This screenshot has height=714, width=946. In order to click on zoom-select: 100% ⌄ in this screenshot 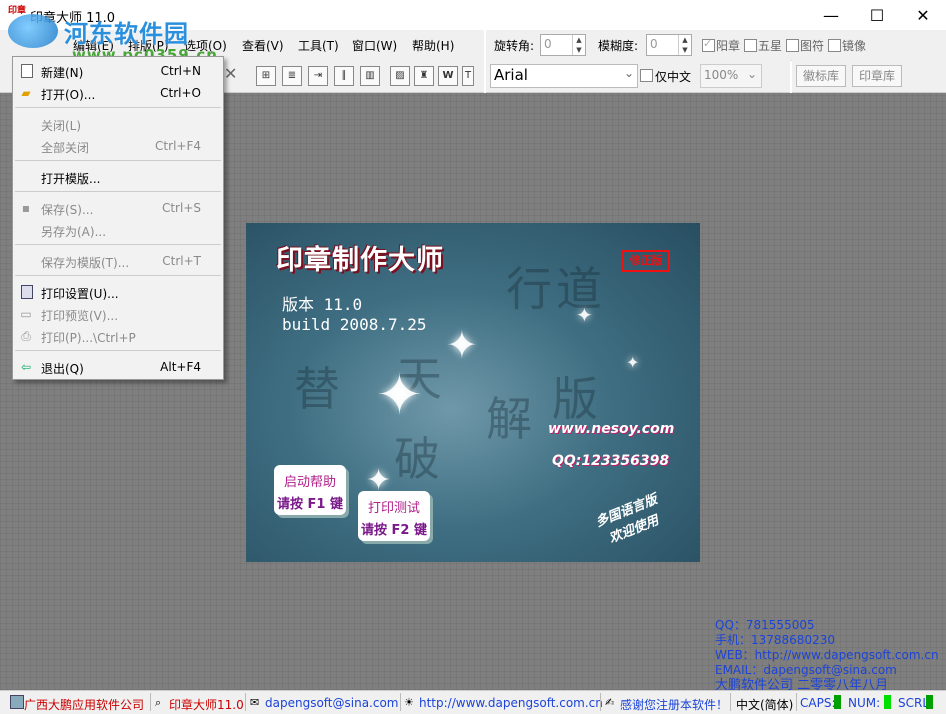, I will do `click(731, 76)`.